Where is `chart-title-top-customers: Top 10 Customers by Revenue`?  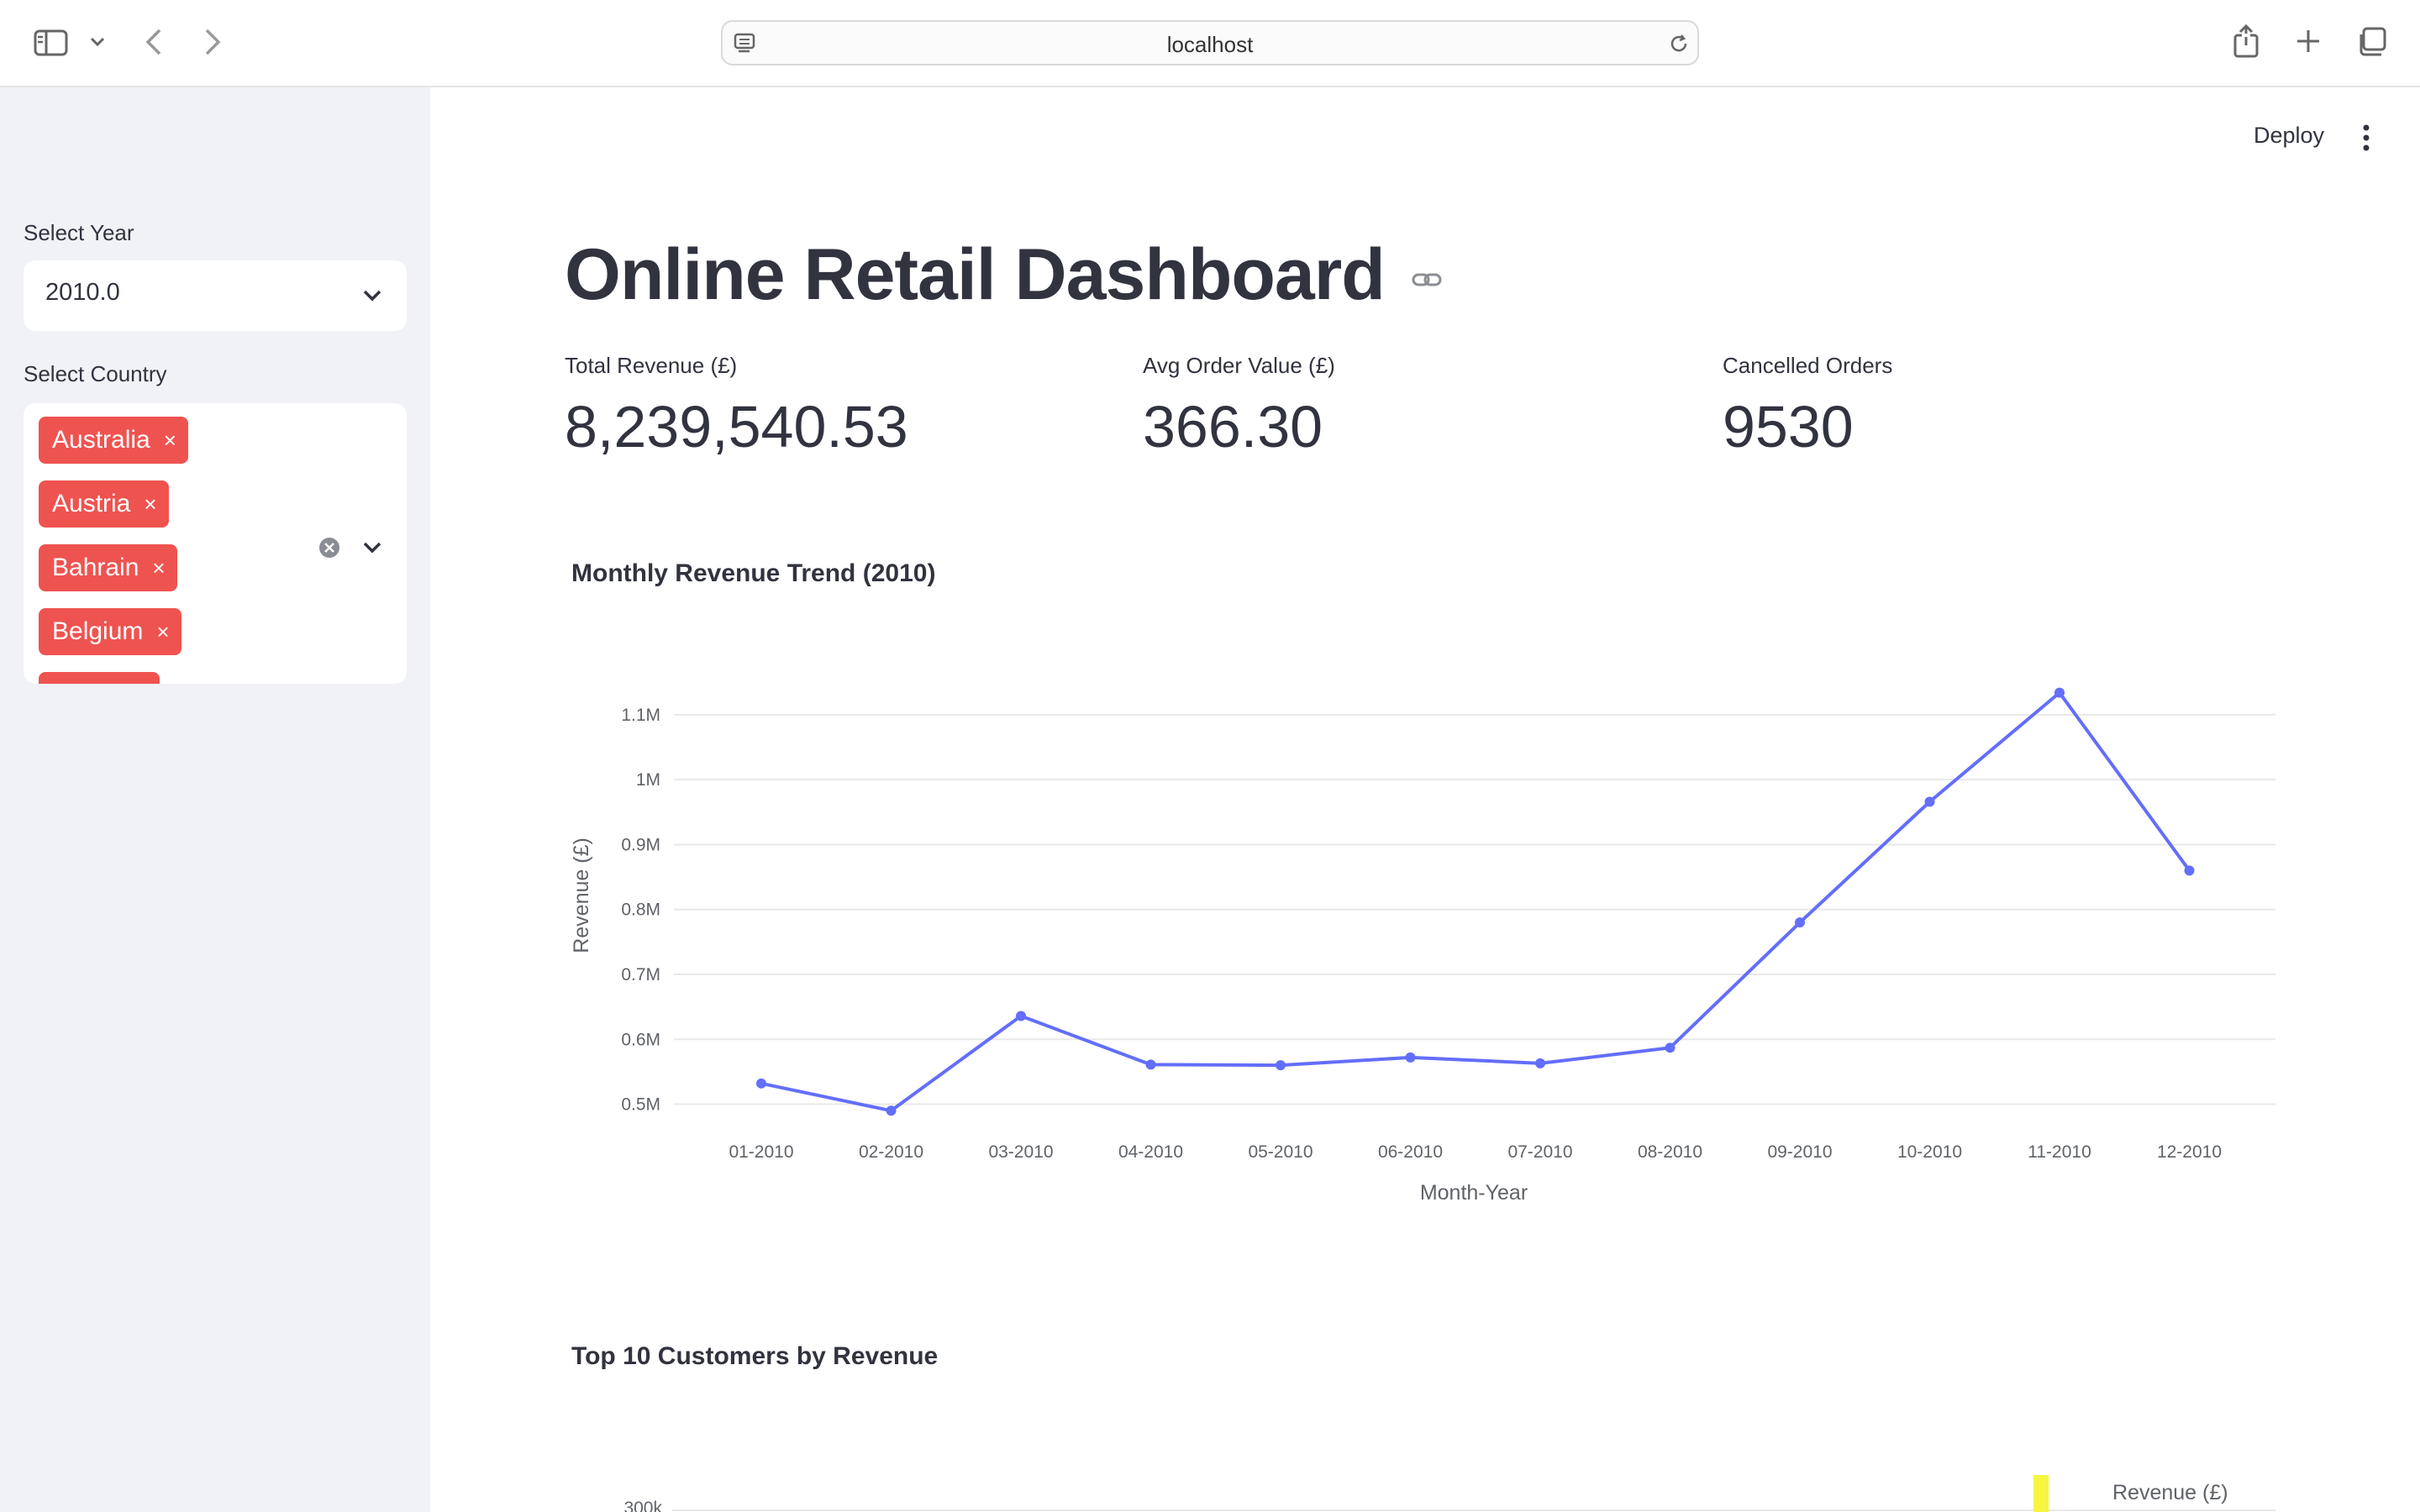 chart-title-top-customers: Top 10 Customers by Revenue is located at coordinates (755, 1356).